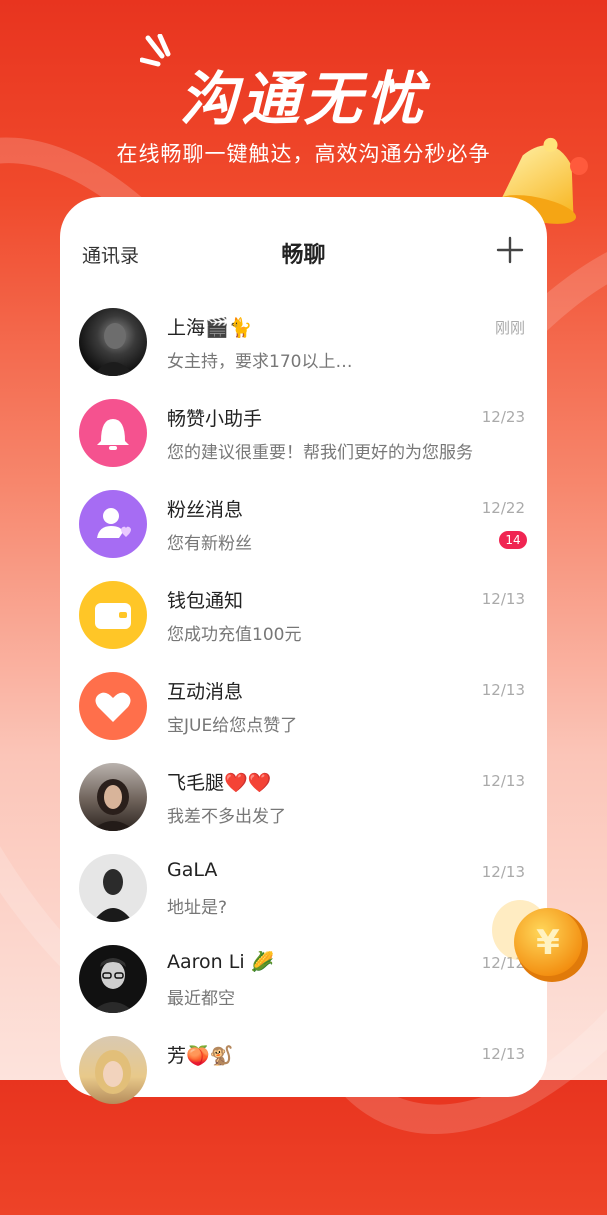  I want to click on conversation-row: 畅赞小助手 您的建议很重要！帮我们更好的为您服务 12/23, so click(303, 445).